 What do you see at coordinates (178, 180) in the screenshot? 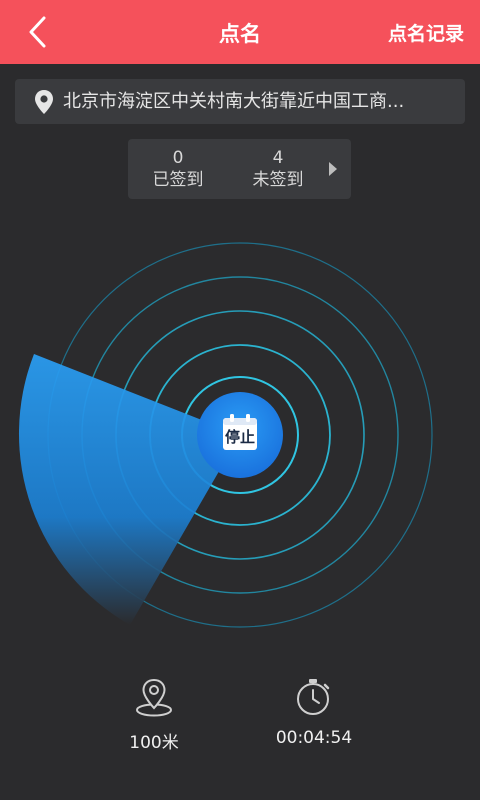
I see `signed-label: 已签到` at bounding box center [178, 180].